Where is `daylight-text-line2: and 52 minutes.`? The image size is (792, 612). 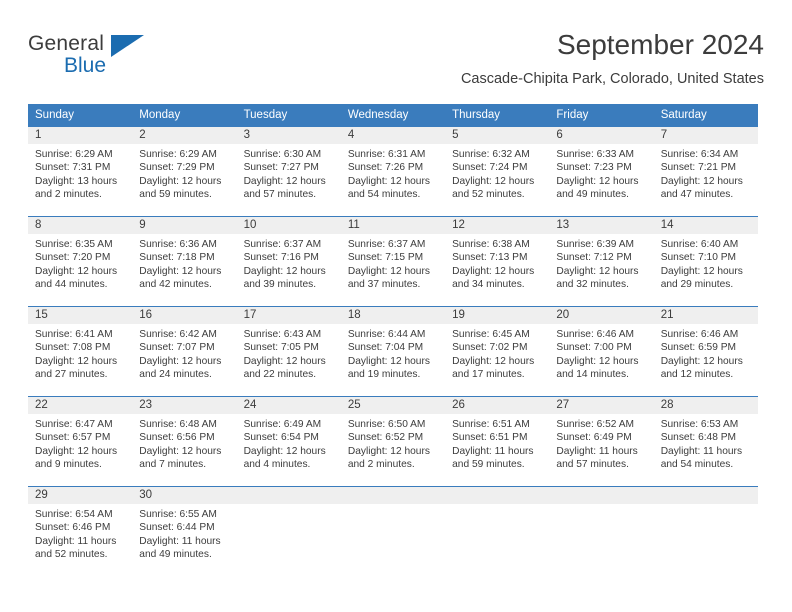
daylight-text-line2: and 52 minutes. is located at coordinates (71, 555).